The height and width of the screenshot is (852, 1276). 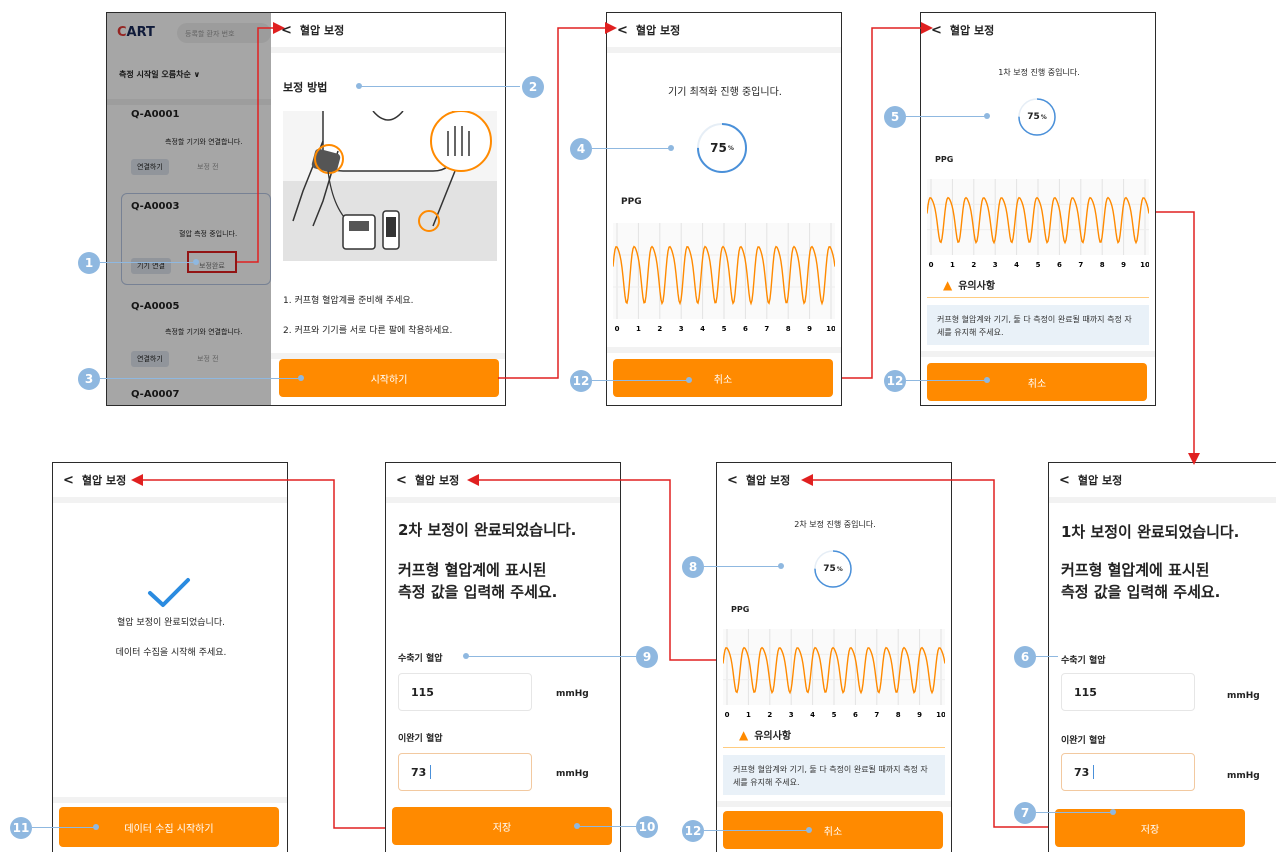 What do you see at coordinates (693, 567) in the screenshot?
I see `callout-8: 8` at bounding box center [693, 567].